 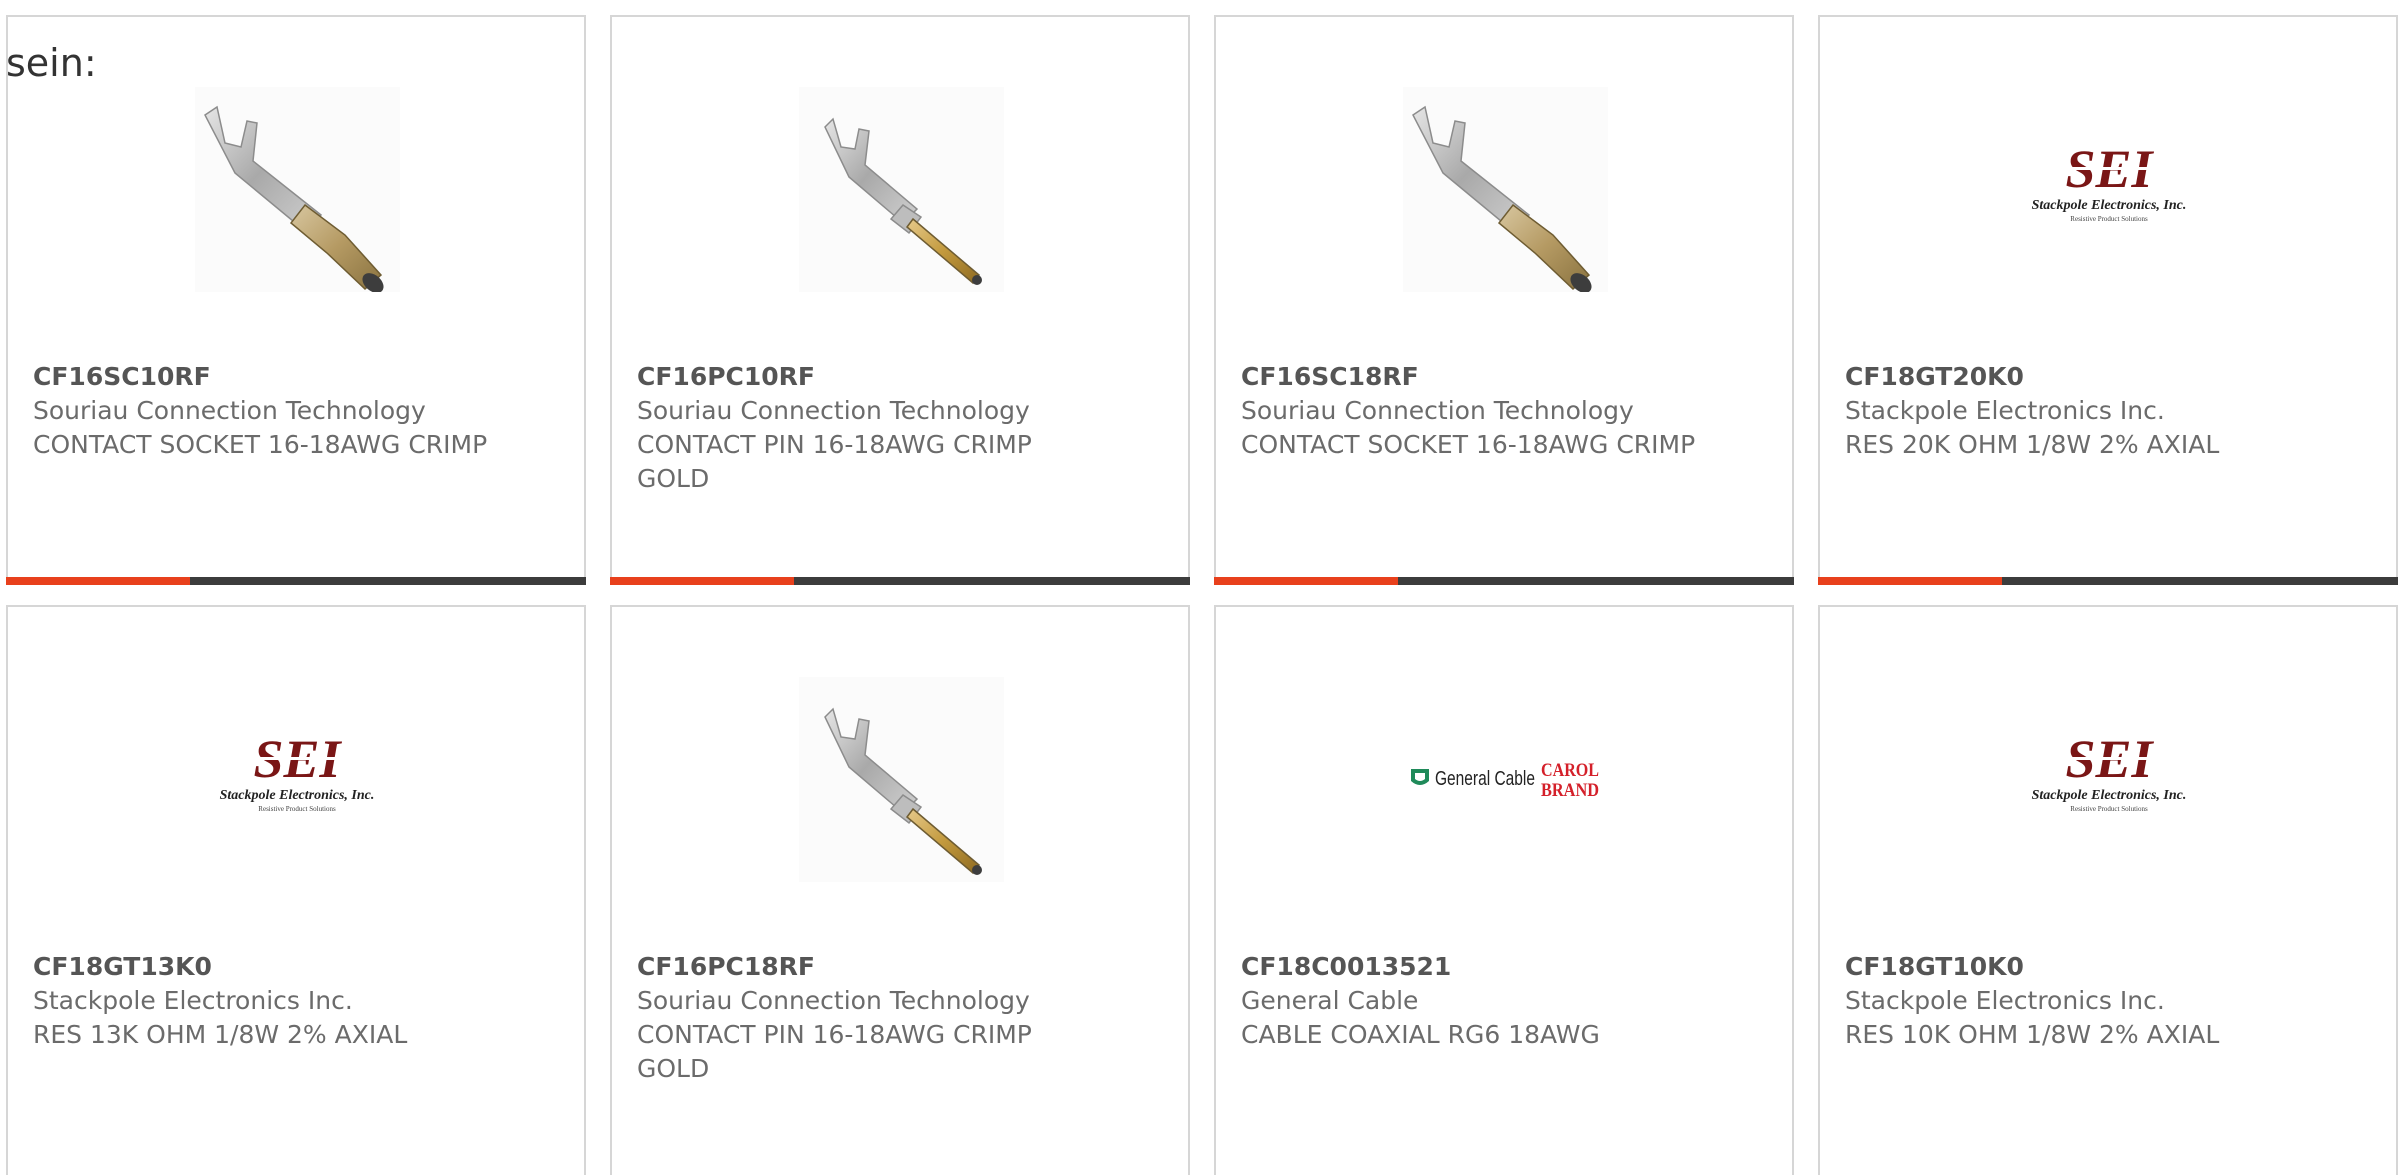 What do you see at coordinates (1570, 770) in the screenshot?
I see `carol-line1: CAROL` at bounding box center [1570, 770].